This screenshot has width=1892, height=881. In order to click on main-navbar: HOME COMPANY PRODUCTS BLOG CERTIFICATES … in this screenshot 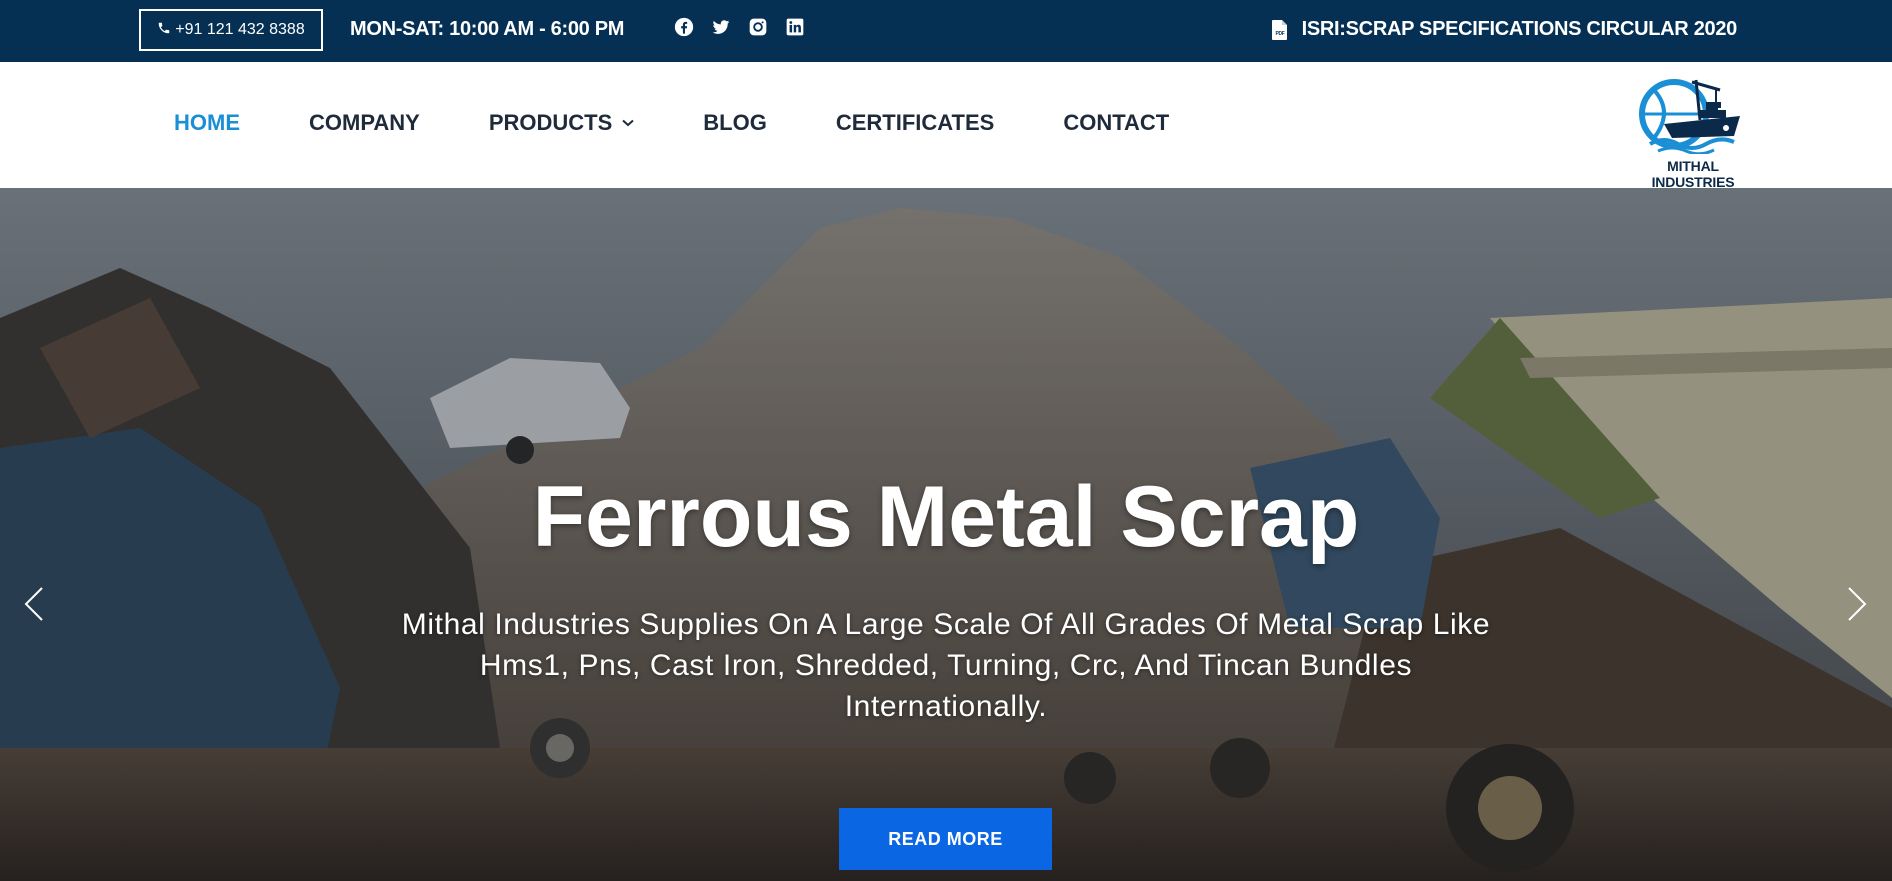, I will do `click(946, 126)`.